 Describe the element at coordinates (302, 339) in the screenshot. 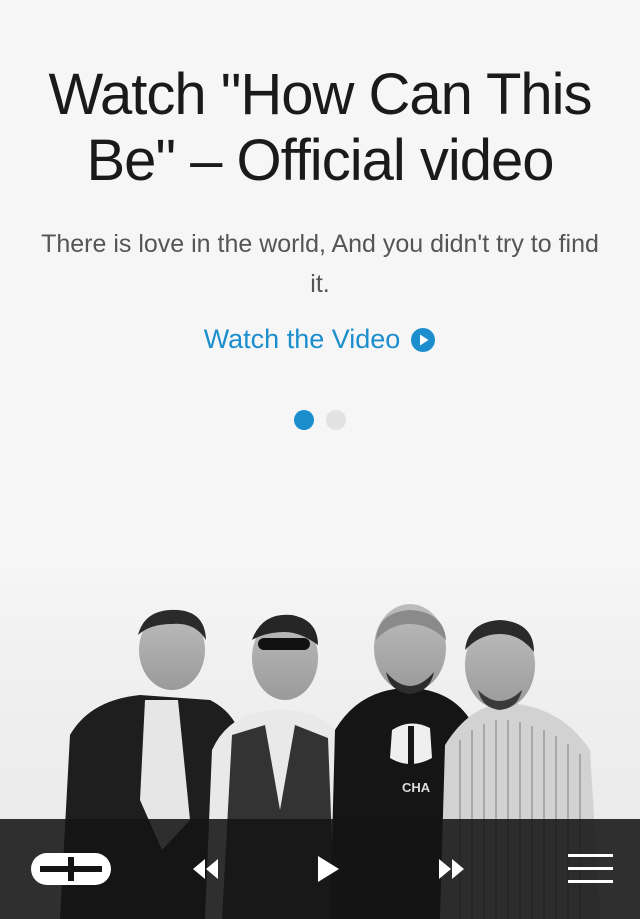

I see `watch-video-label: Watch the Video` at that location.